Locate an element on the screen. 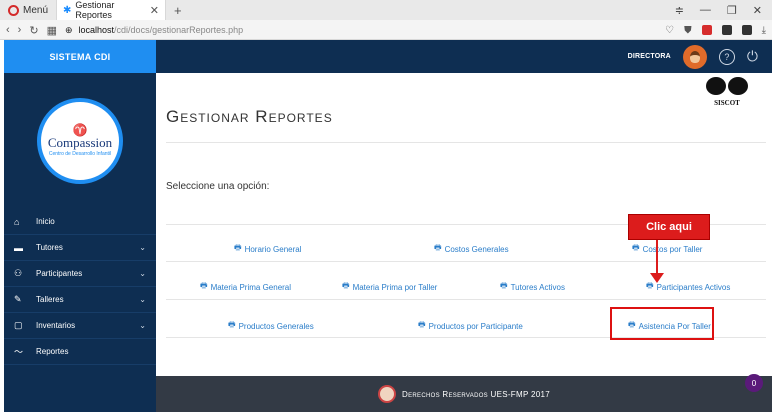 Image resolution: width=772 pixels, height=412 pixels. sidebar-item-participantes: ⚇ Participantes ⌄ is located at coordinates (80, 274).